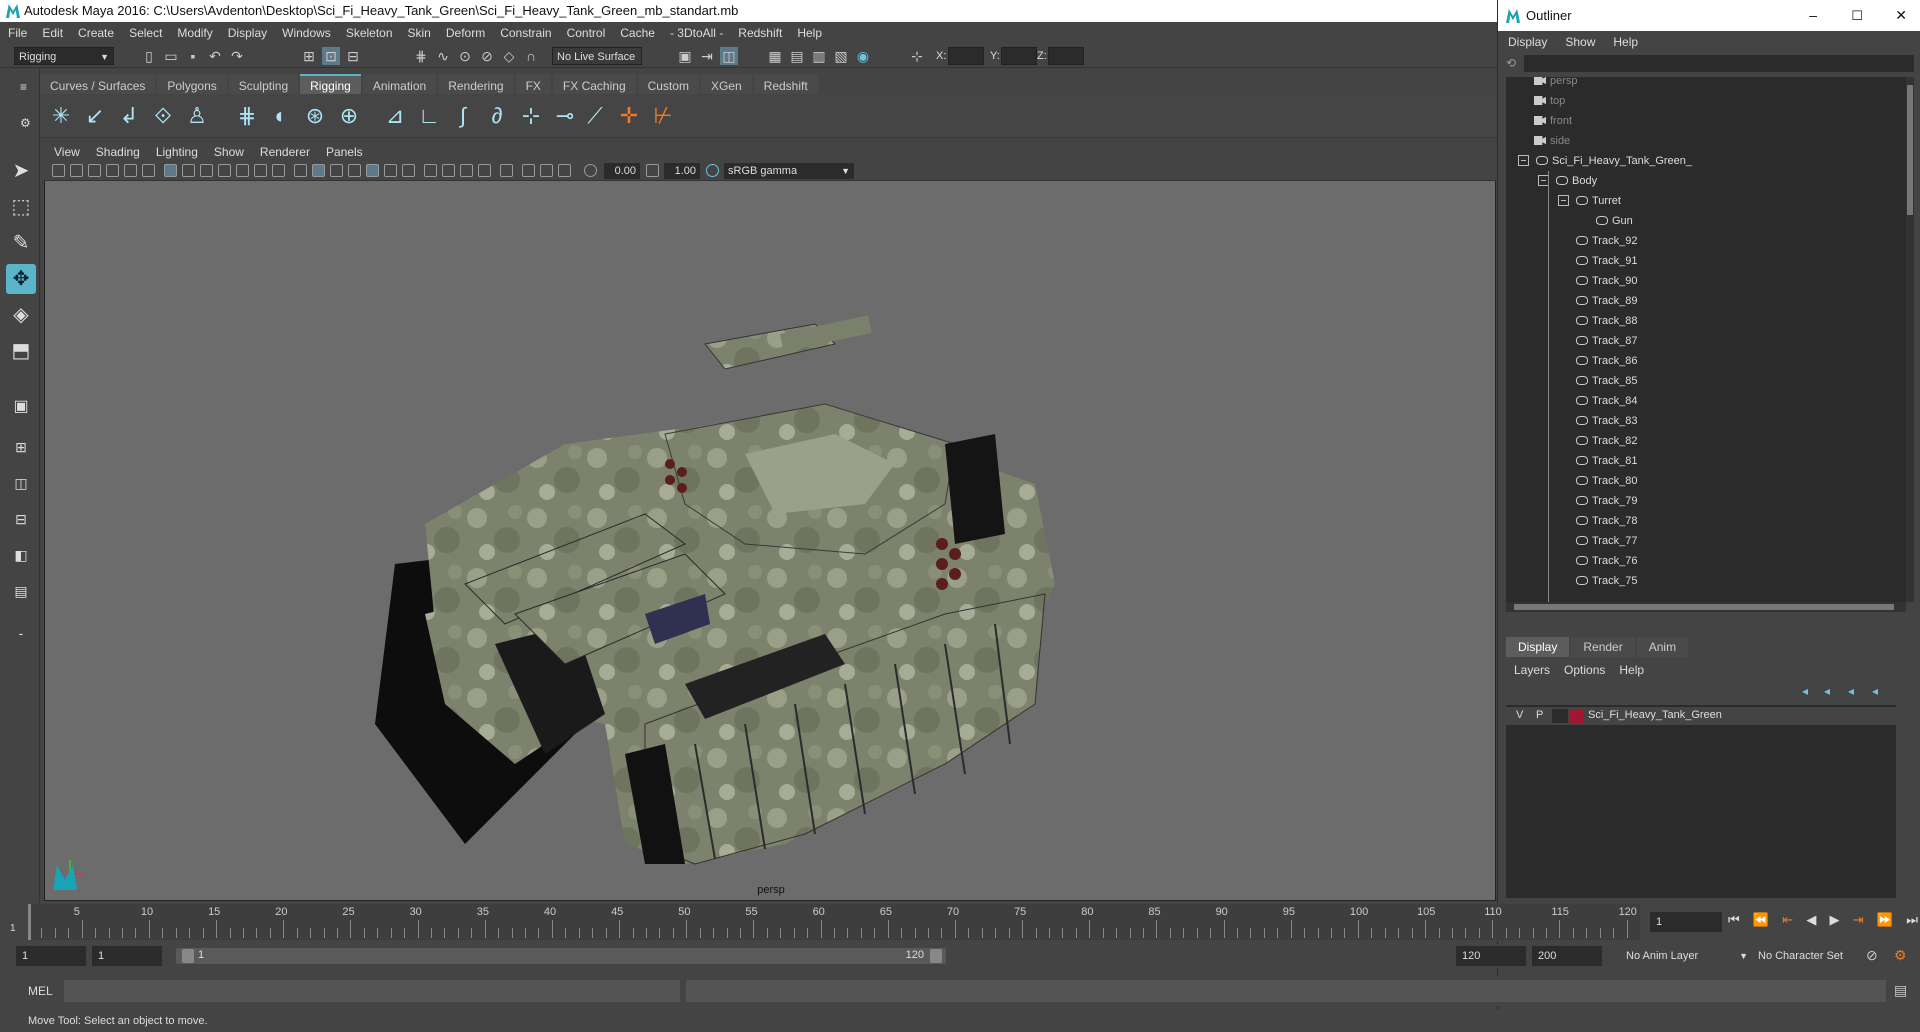 The height and width of the screenshot is (1032, 1920). What do you see at coordinates (94, 170) in the screenshot?
I see `bookmark-icon` at bounding box center [94, 170].